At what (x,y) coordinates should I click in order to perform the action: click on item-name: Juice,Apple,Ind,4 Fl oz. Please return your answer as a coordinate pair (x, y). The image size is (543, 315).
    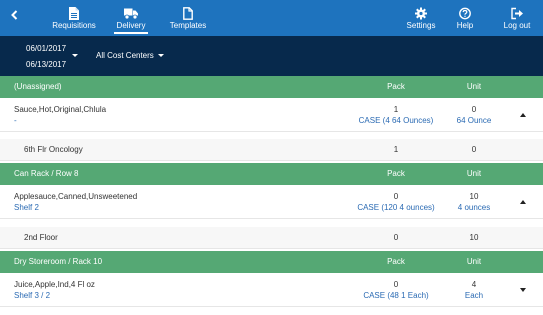
    Looking at the image, I should click on (54, 284).